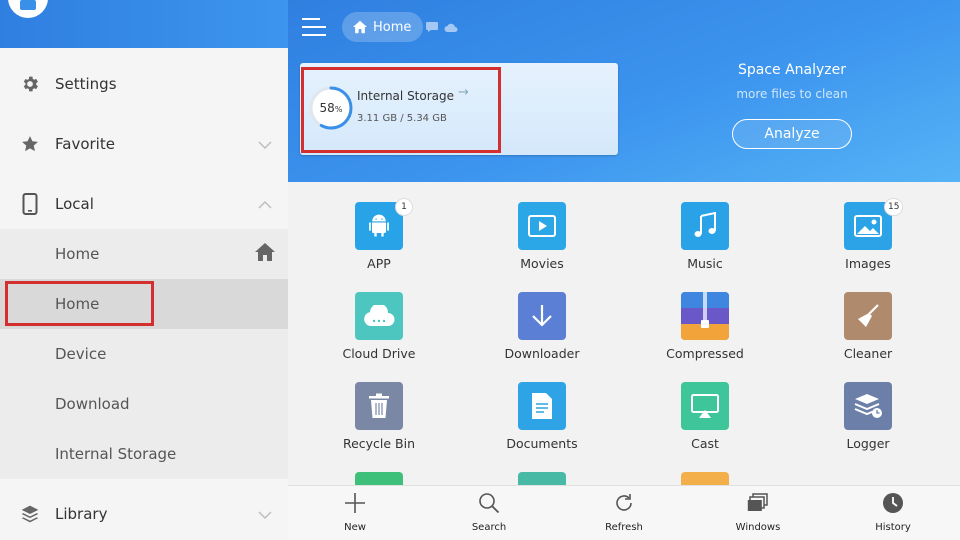  I want to click on music-icon, so click(705, 226).